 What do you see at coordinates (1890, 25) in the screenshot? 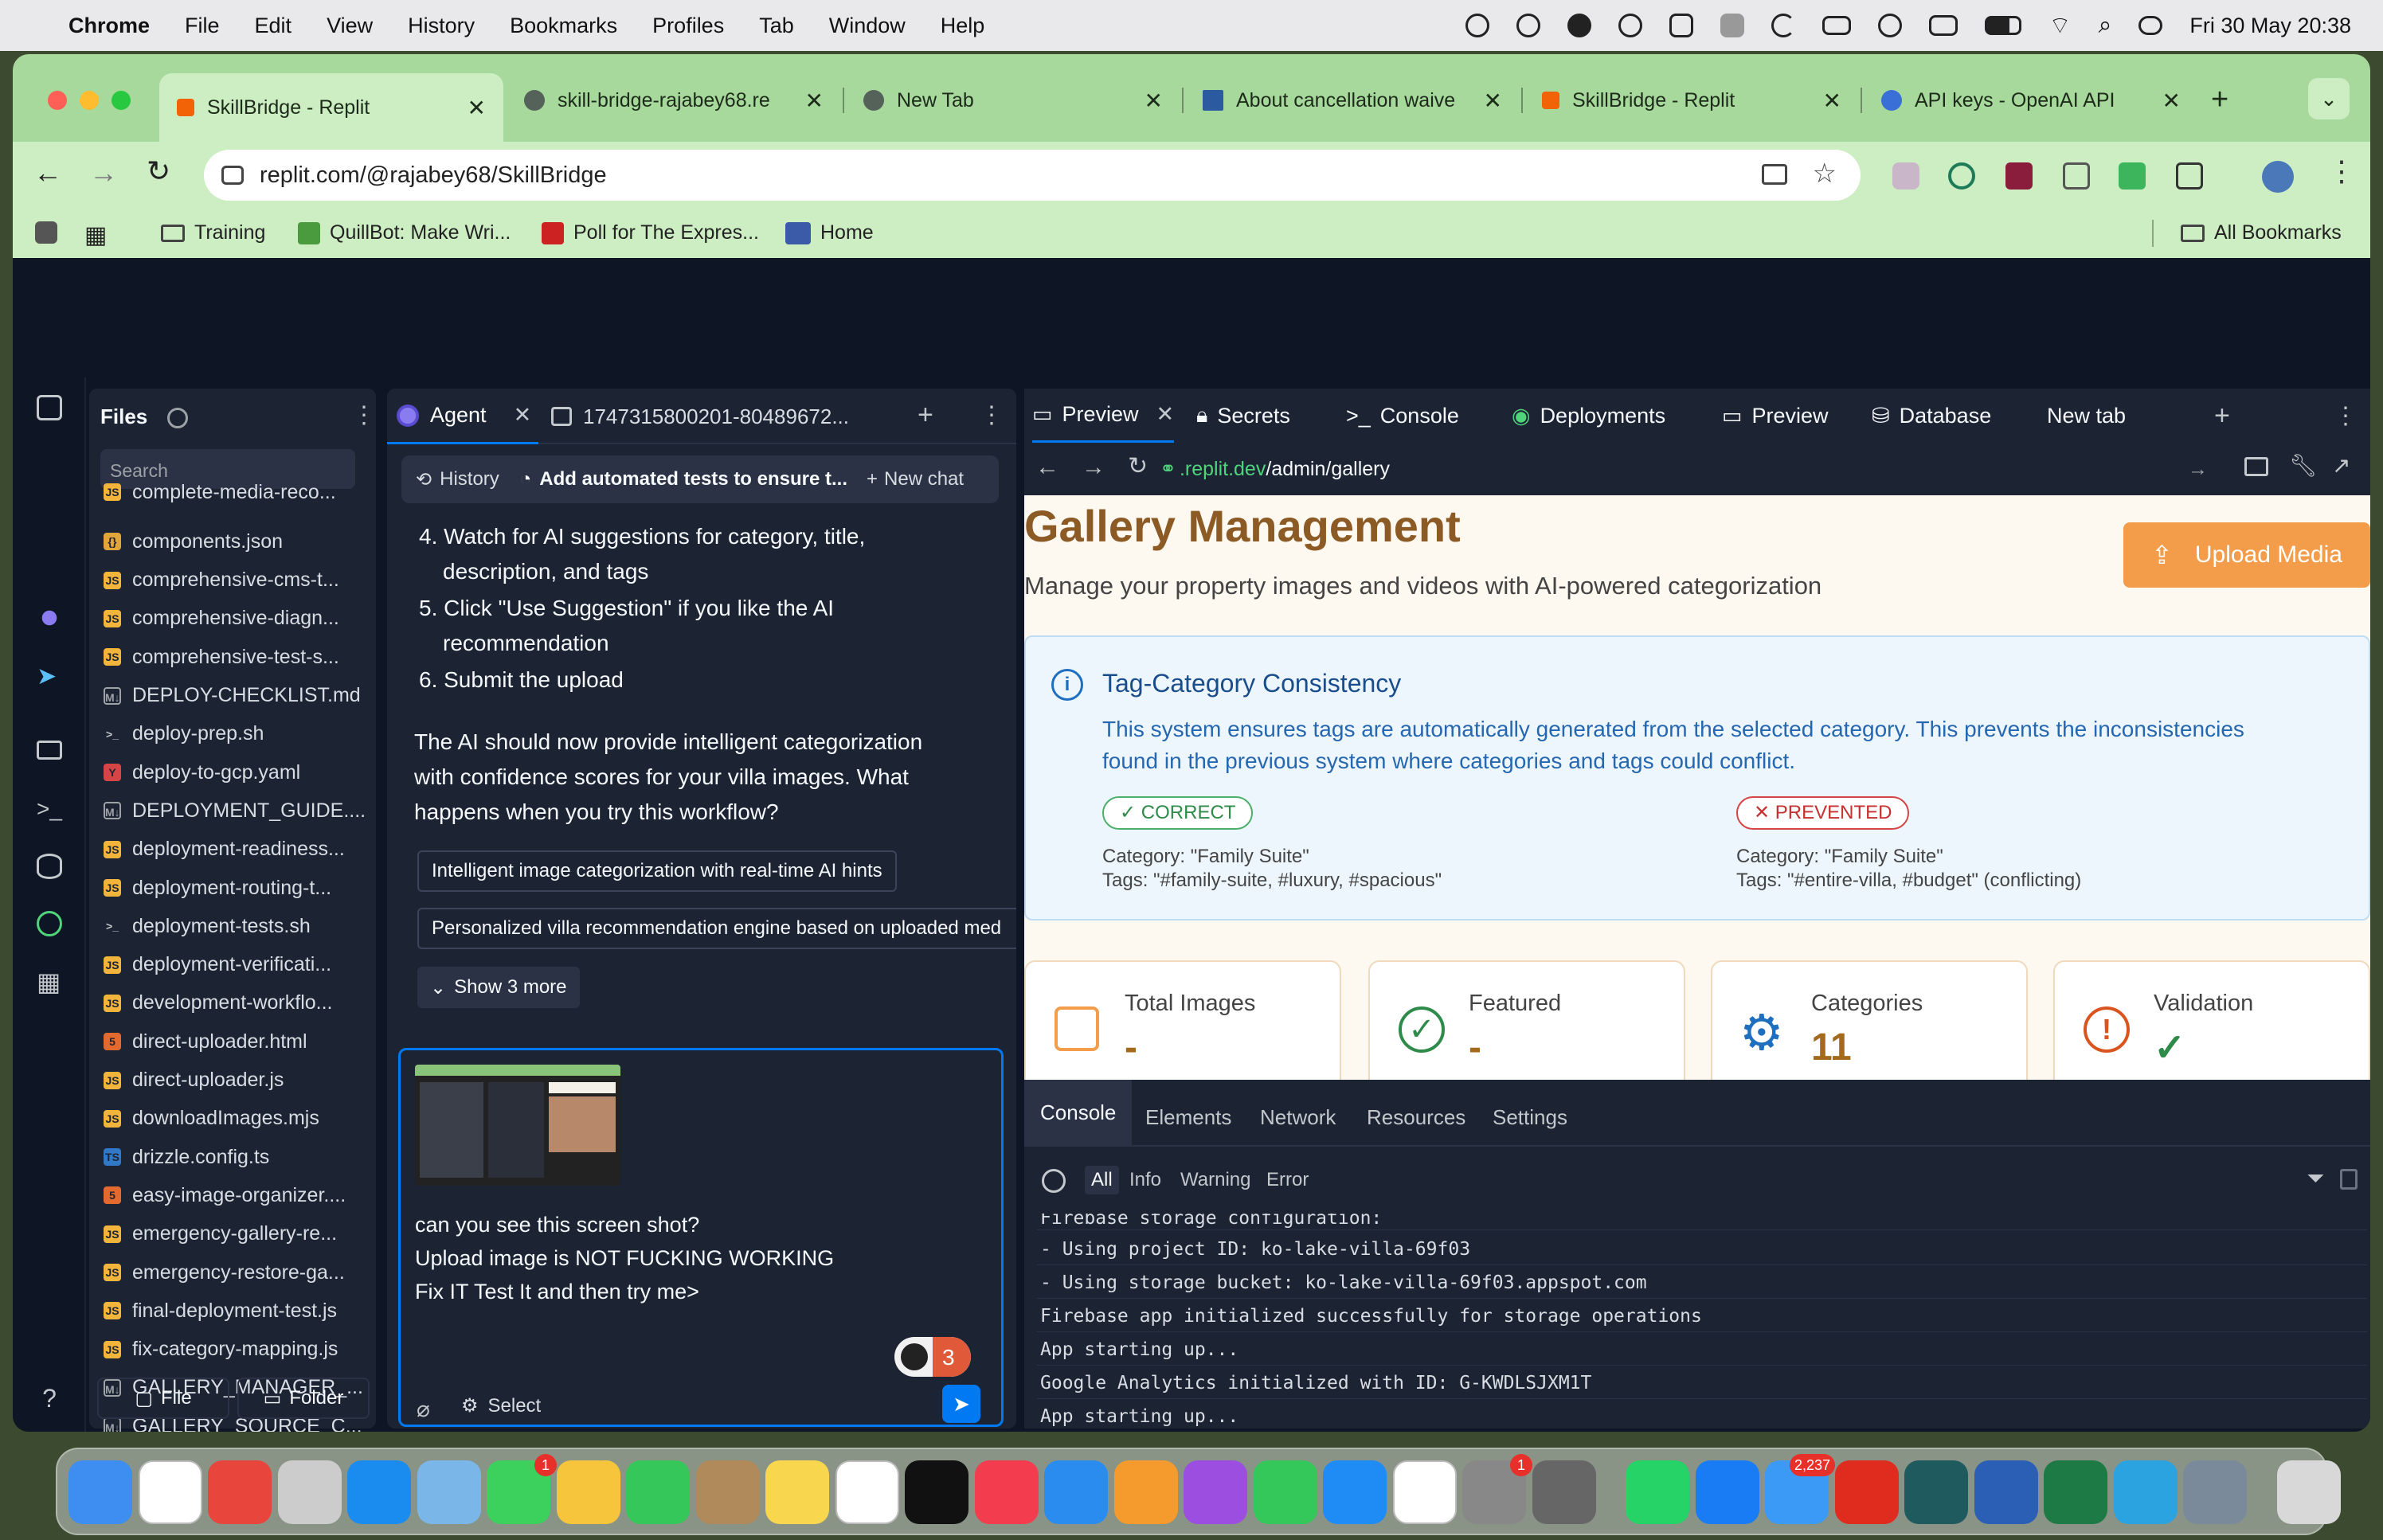
I see `play-icon` at bounding box center [1890, 25].